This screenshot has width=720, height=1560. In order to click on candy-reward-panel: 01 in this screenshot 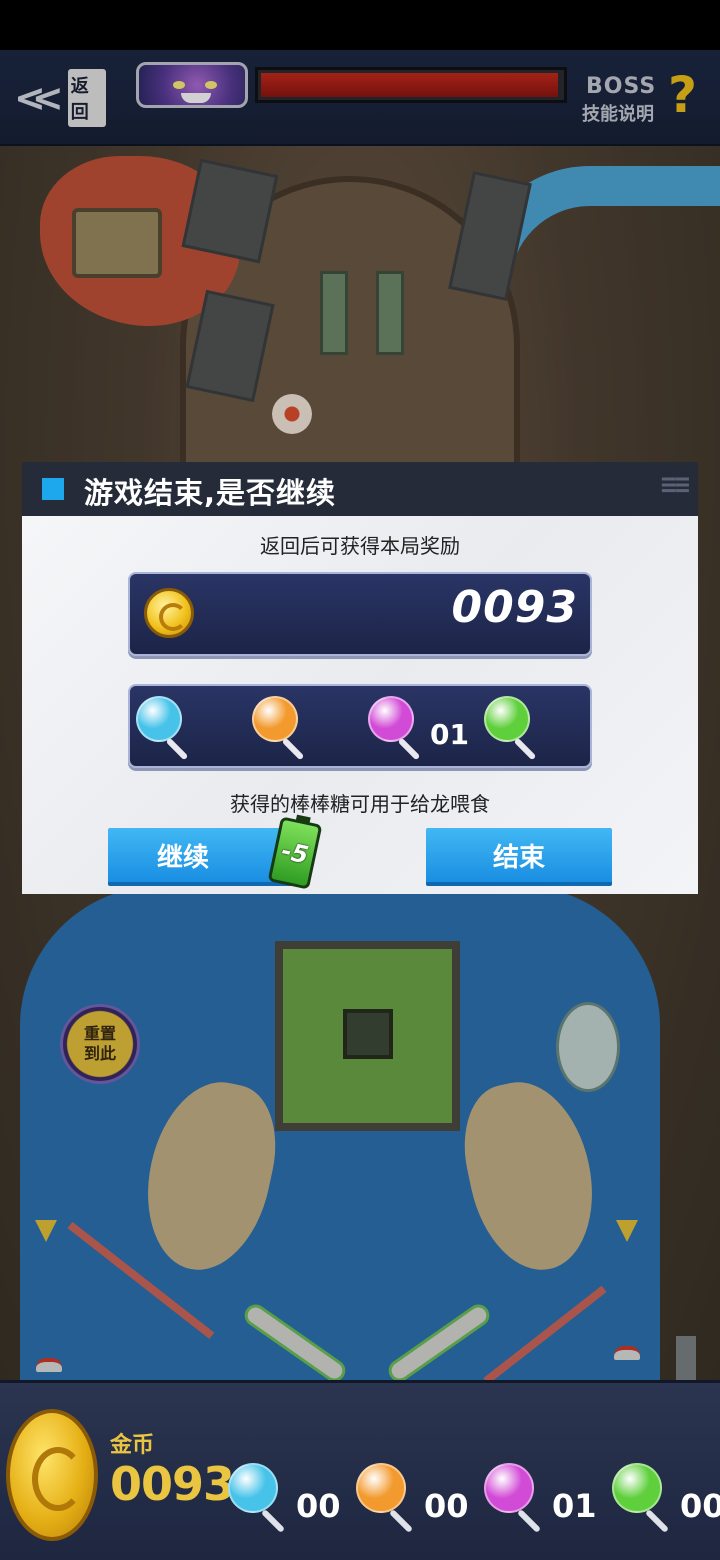, I will do `click(360, 726)`.